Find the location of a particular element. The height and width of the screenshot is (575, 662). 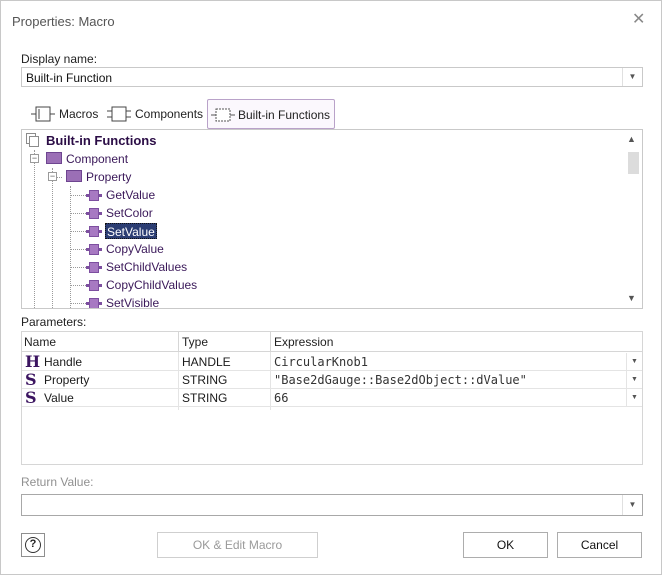

scrollbar-thumb is located at coordinates (633, 163).